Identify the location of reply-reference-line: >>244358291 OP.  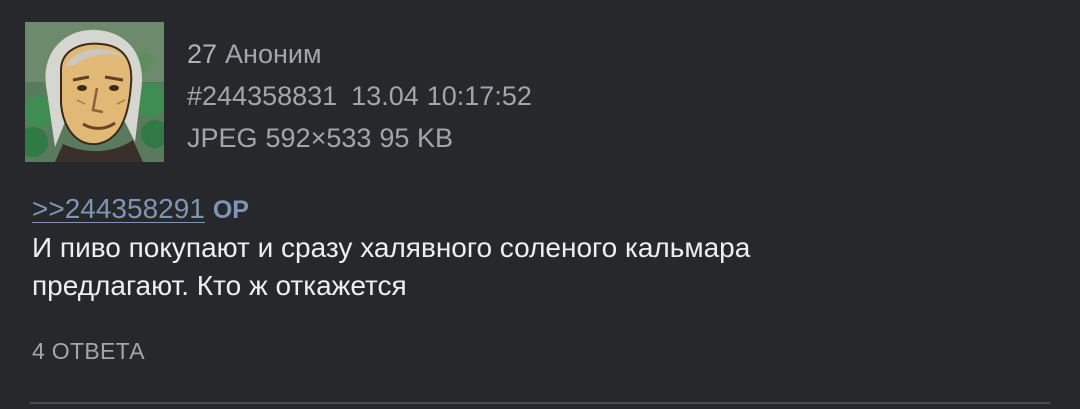
(537, 209).